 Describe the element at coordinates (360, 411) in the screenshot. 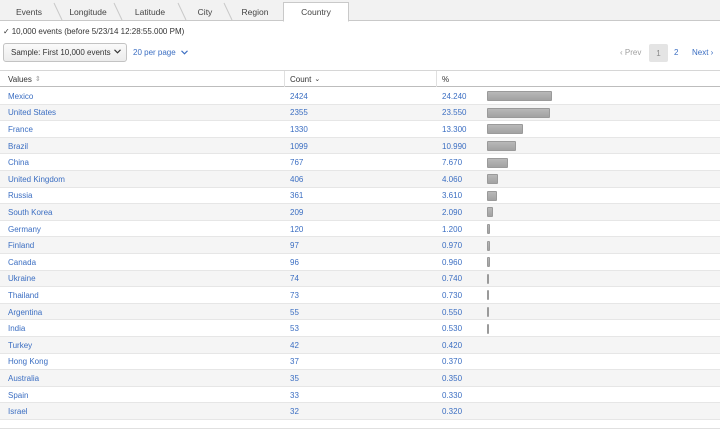

I see `table-row: Israel 32 0.320` at that location.